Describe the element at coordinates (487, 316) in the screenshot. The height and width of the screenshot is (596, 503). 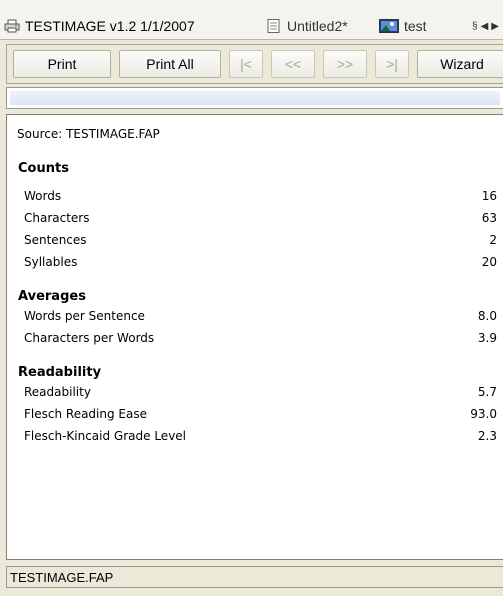
I see `report-row-value: 8.0` at that location.